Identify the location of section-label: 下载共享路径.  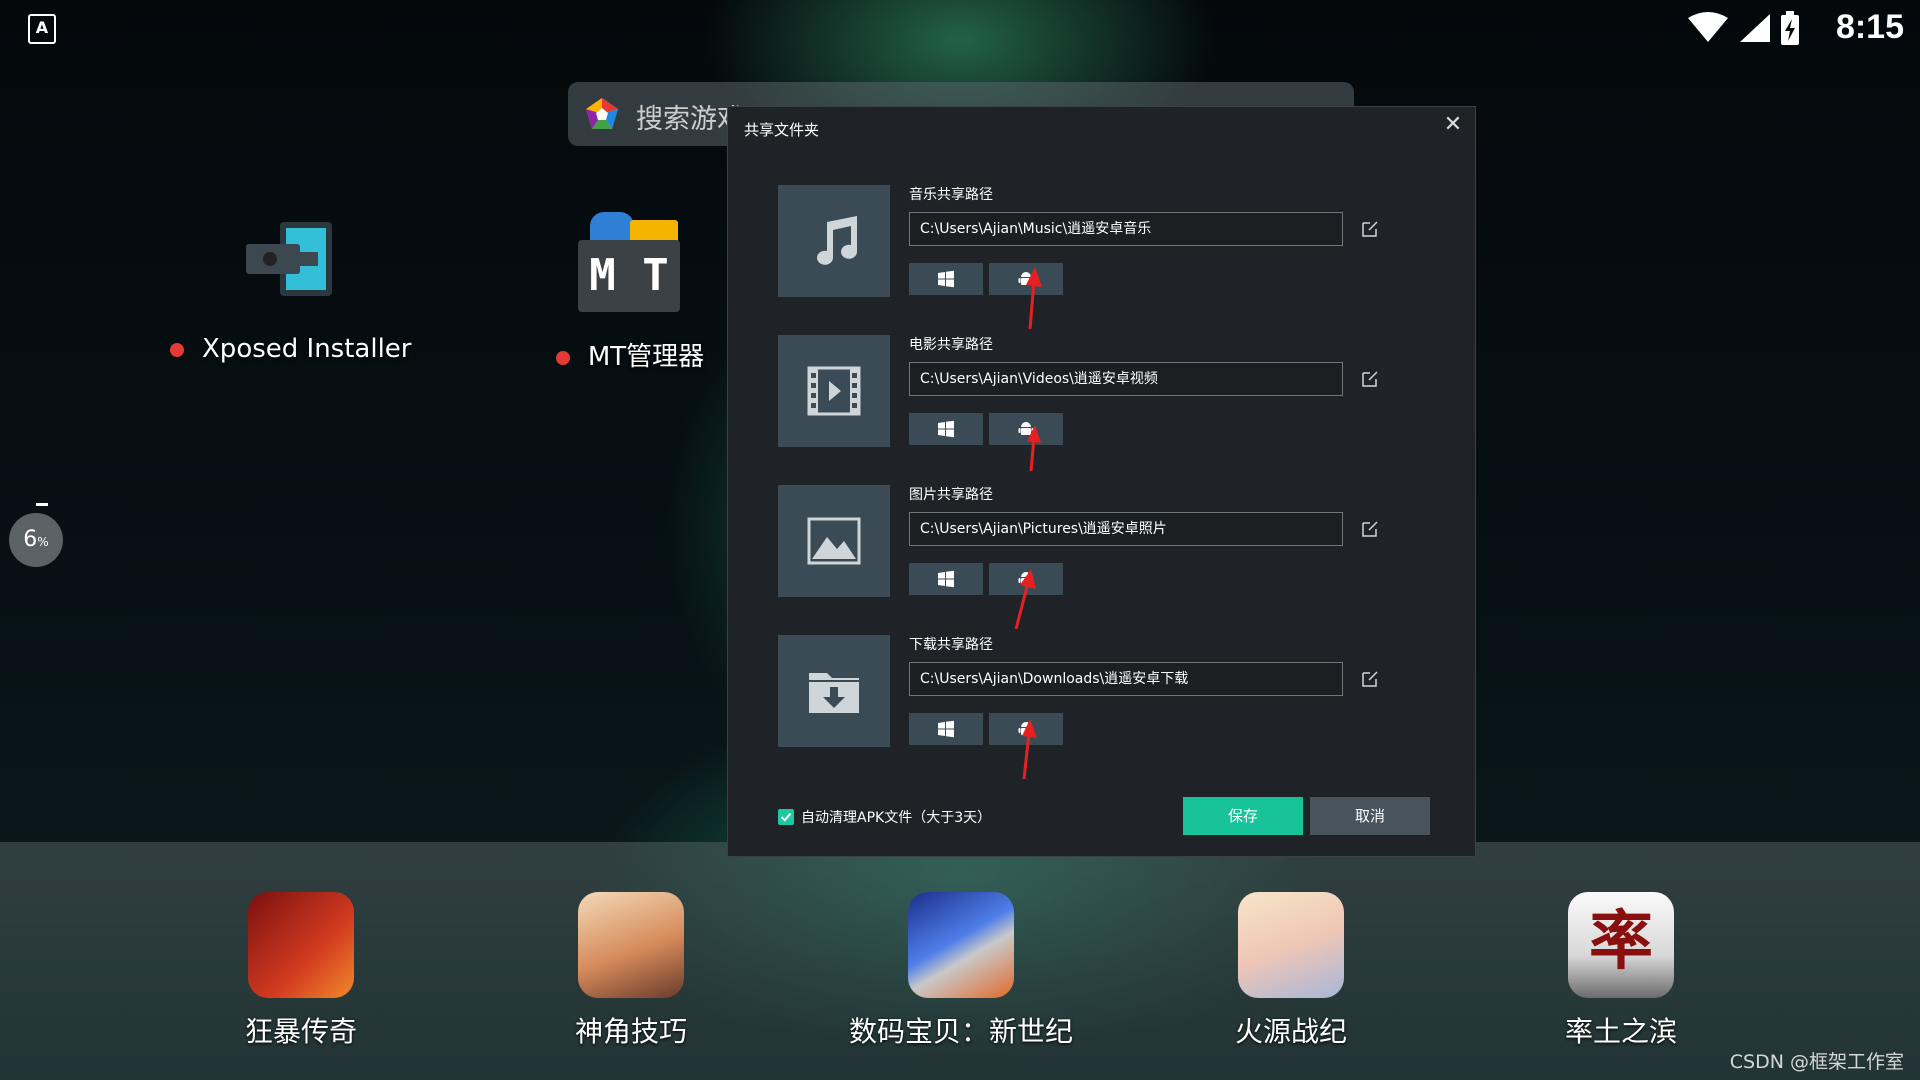
(951, 645).